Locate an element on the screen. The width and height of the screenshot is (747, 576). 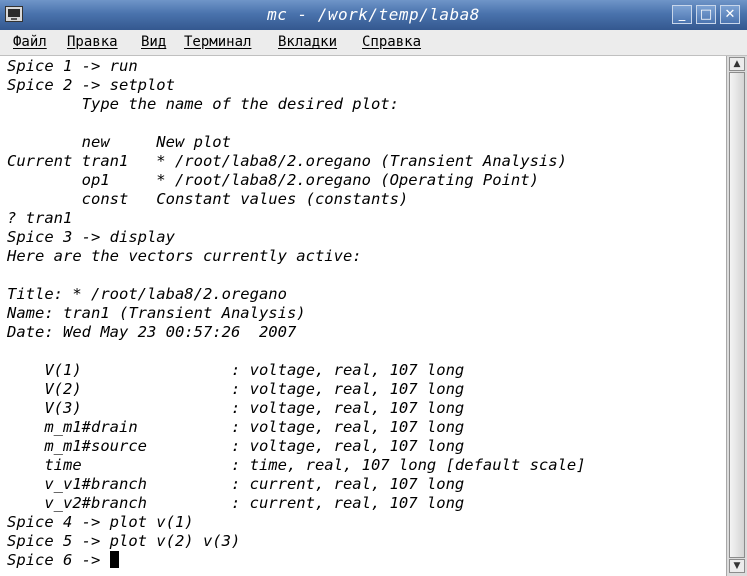
terminal-line: const Constant values (constants) is located at coordinates (208, 199).